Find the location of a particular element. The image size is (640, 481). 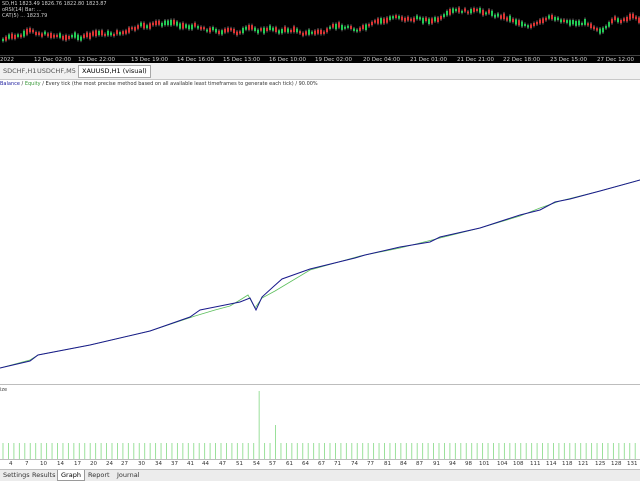

tab-journal: Journal is located at coordinates (128, 475).